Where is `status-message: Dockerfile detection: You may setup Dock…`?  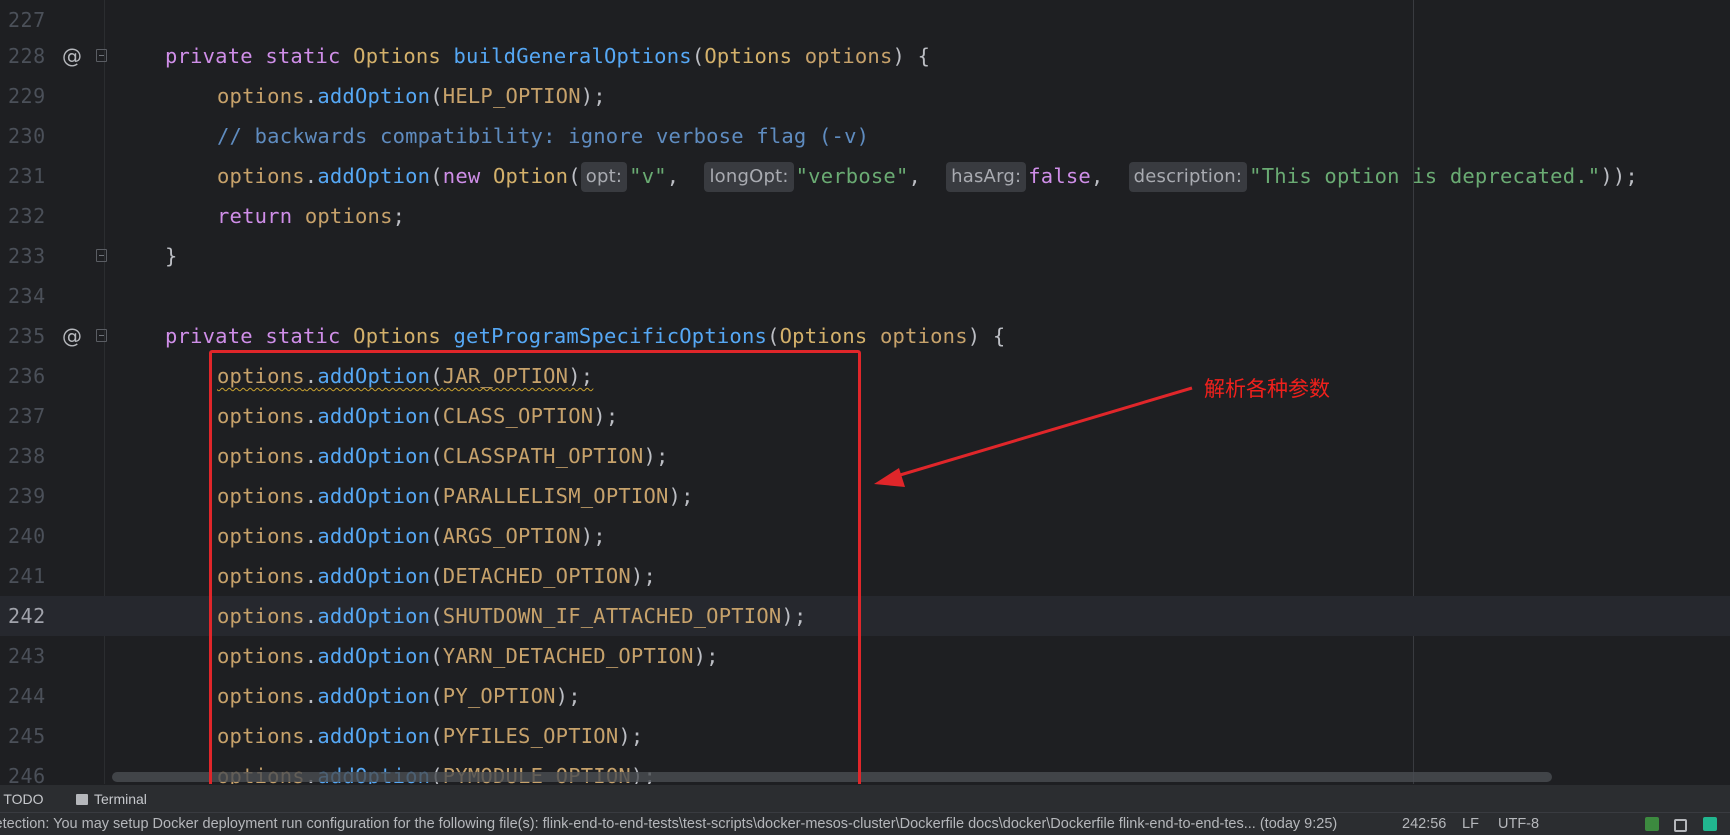
status-message: Dockerfile detection: You may setup Dock… is located at coordinates (694, 824).